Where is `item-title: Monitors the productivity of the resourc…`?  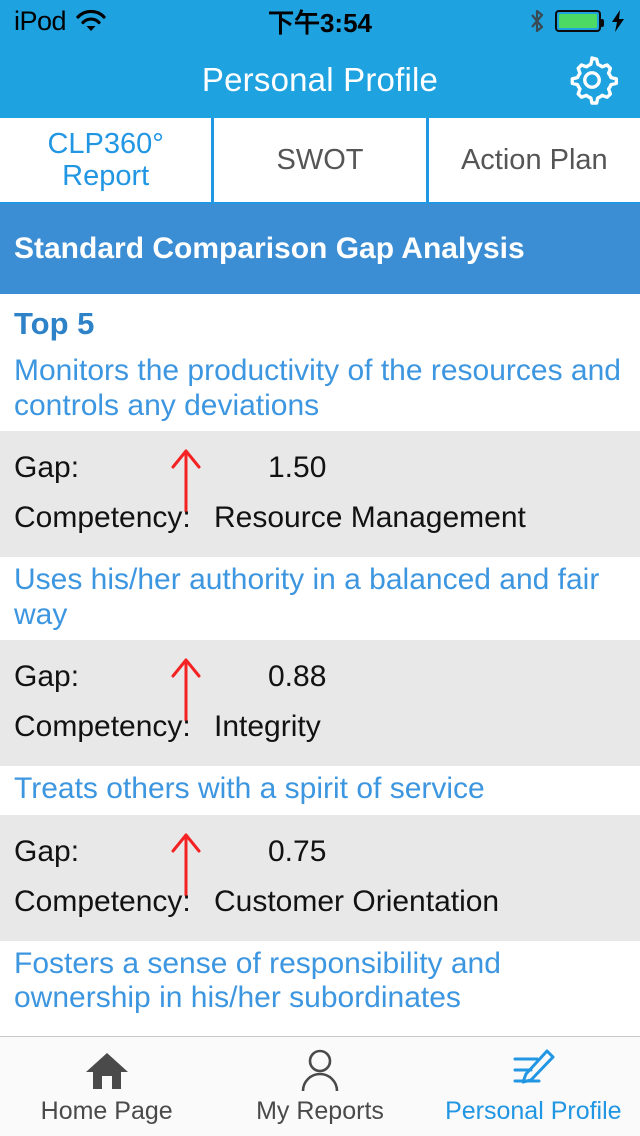 item-title: Monitors the productivity of the resourc… is located at coordinates (320, 389).